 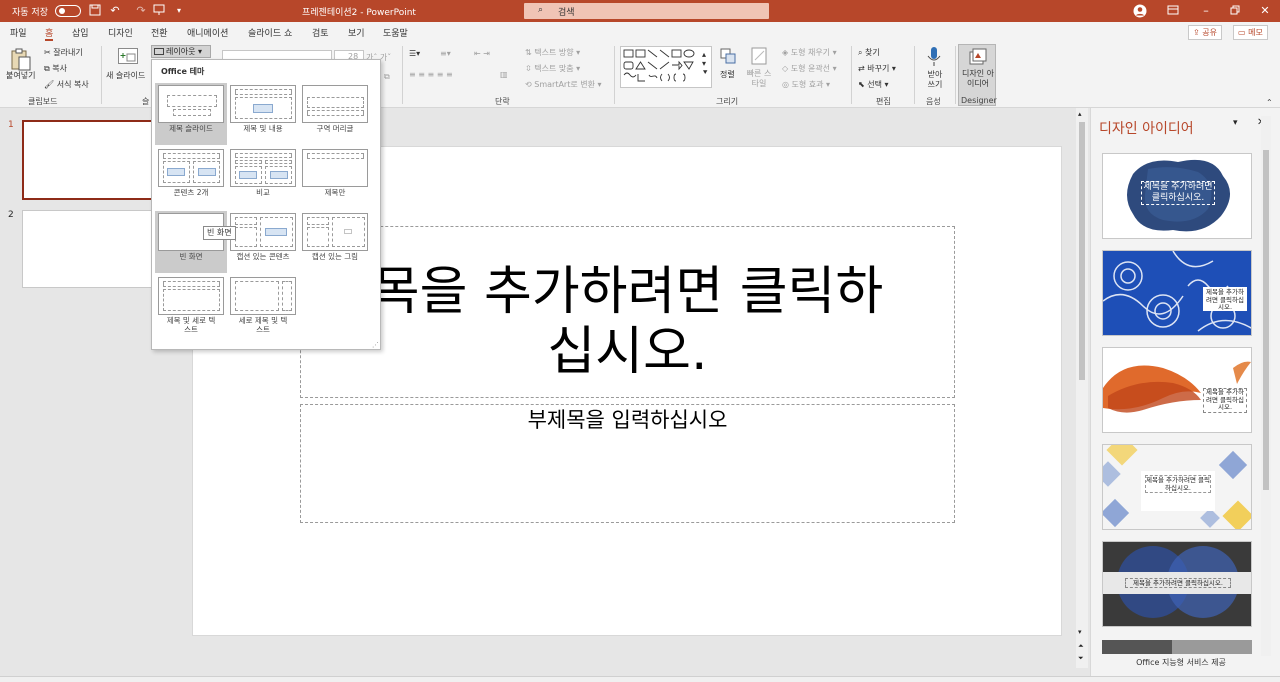 What do you see at coordinates (63, 52) in the screenshot?
I see `cut-button: ✂ 잘라내기` at bounding box center [63, 52].